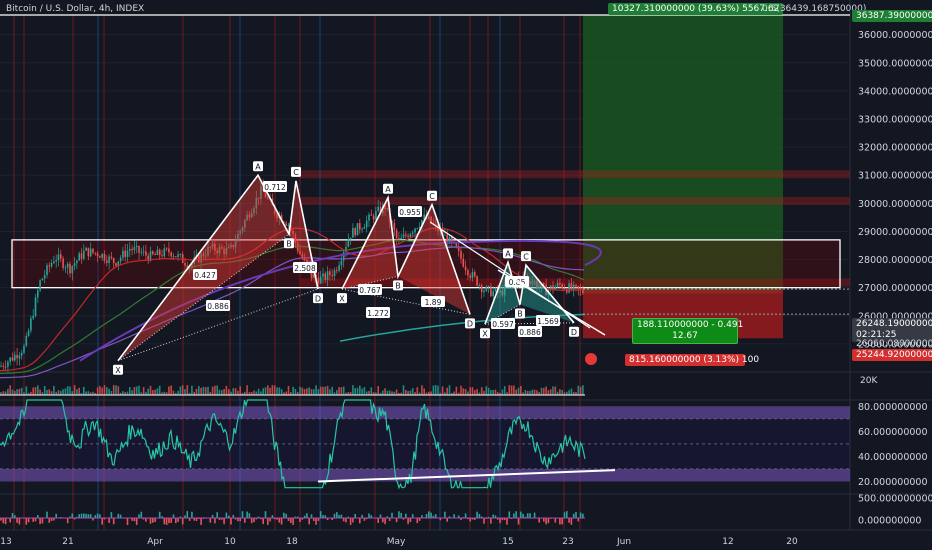  Describe the element at coordinates (526, 256) in the screenshot. I see `pattern-point-text: C` at that location.